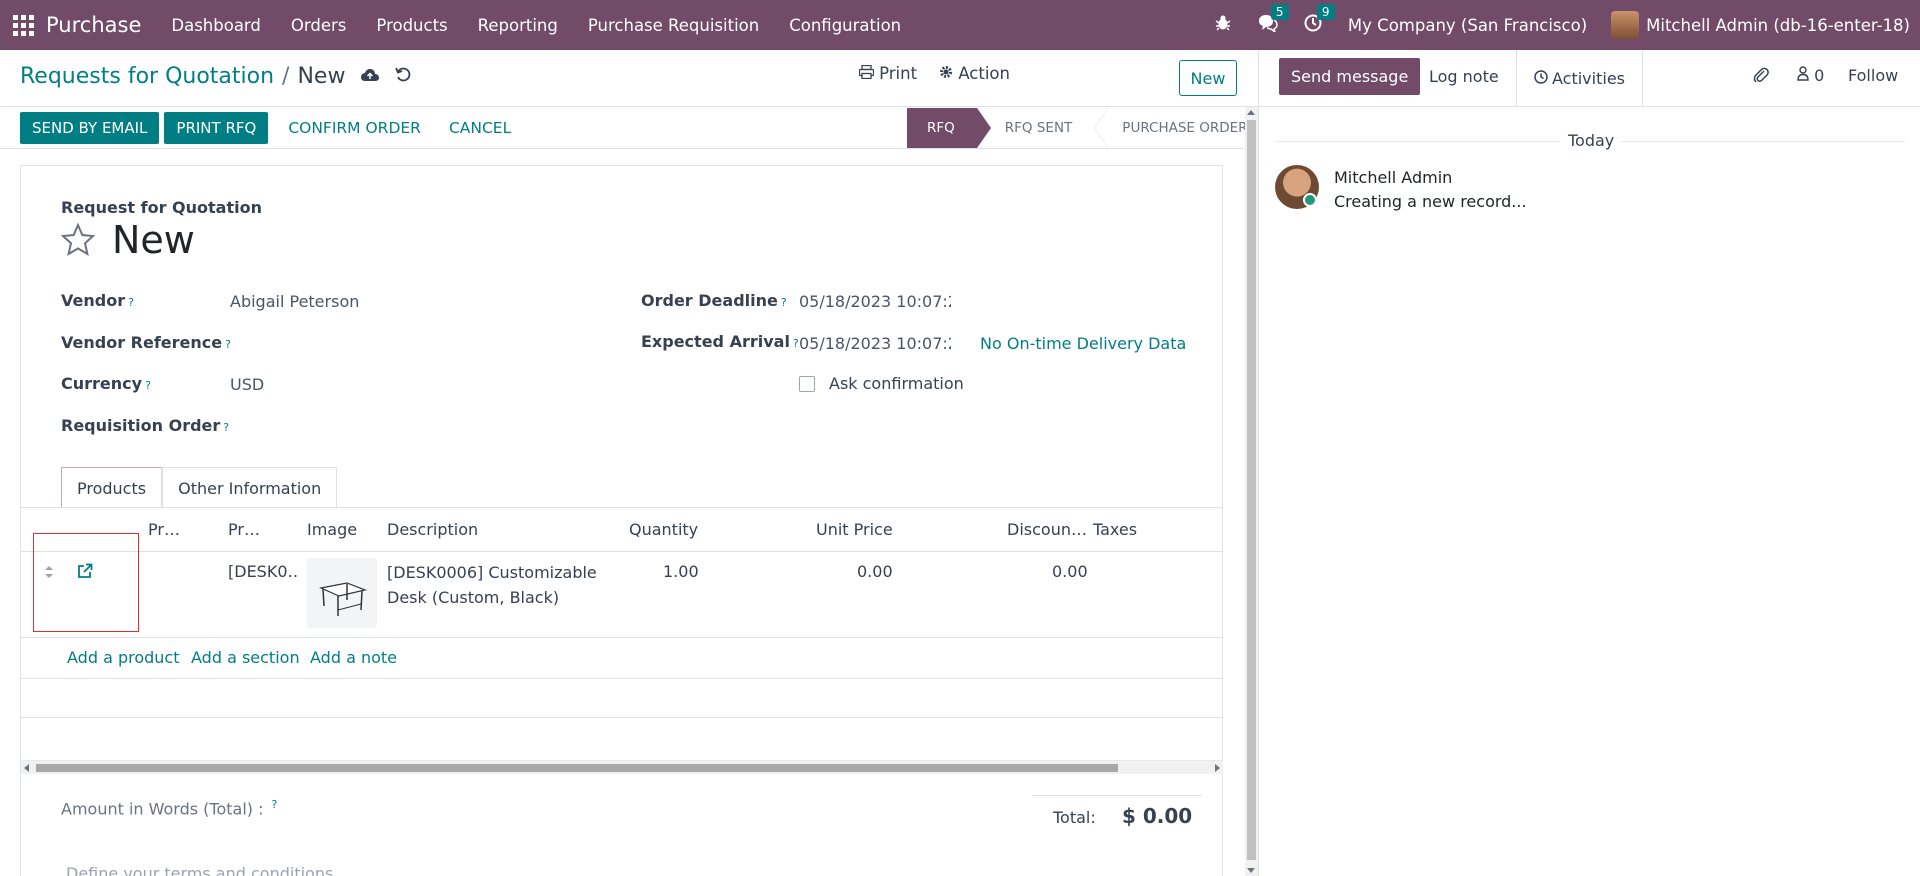 The image size is (1920, 876). I want to click on apps-menu-button, so click(23, 25).